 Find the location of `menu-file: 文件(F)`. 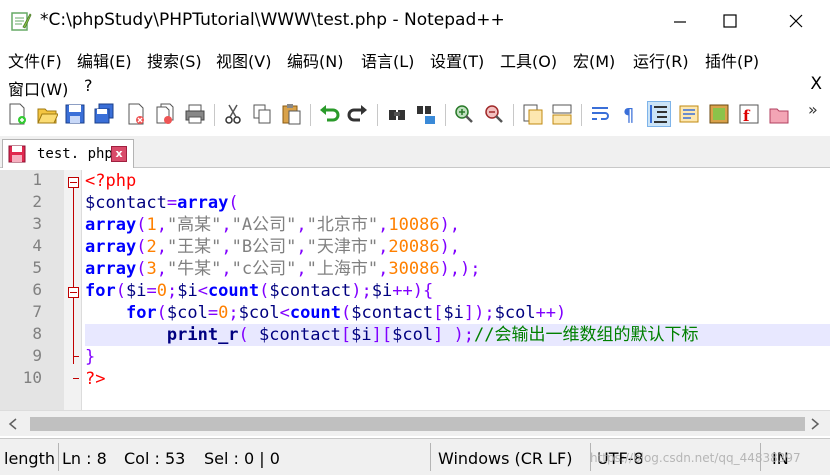

menu-file: 文件(F) is located at coordinates (35, 60).